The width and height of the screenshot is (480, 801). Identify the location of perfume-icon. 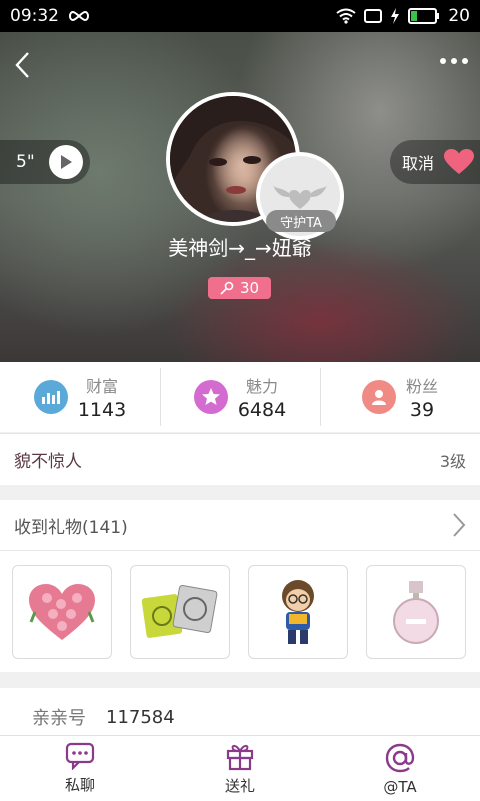
(416, 612).